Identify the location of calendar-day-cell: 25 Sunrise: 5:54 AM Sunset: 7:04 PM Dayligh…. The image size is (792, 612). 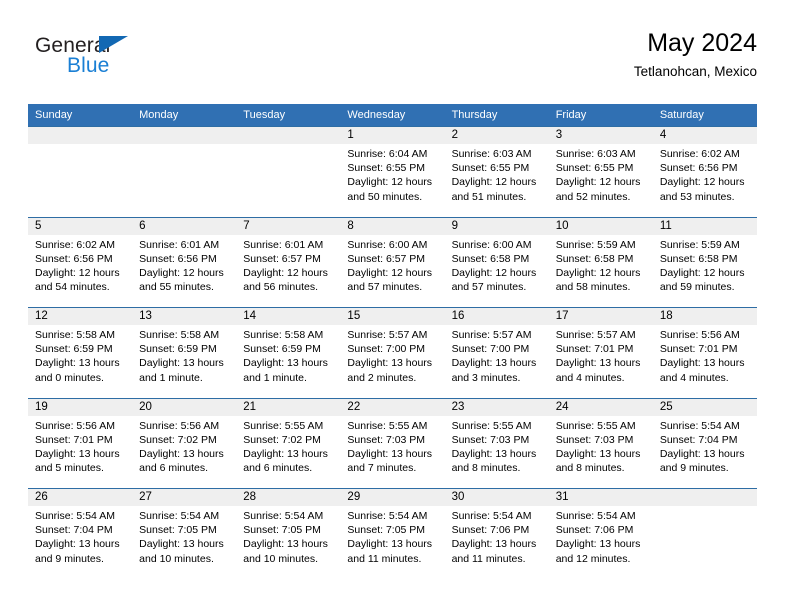
(704, 443).